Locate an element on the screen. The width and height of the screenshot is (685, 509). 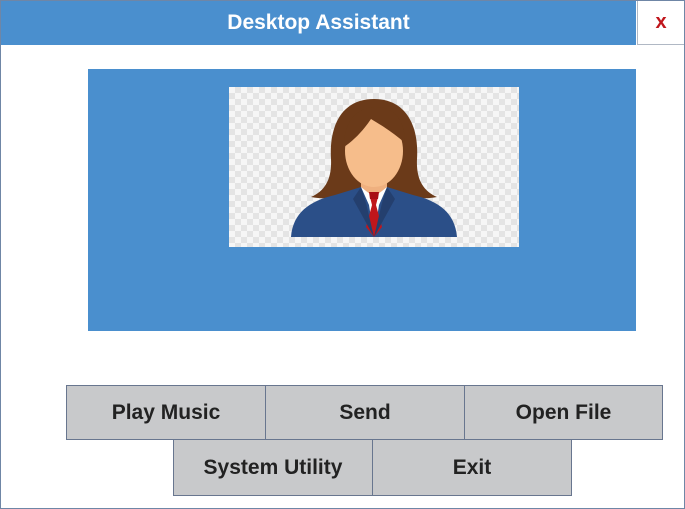
send-label: Send is located at coordinates (365, 412).